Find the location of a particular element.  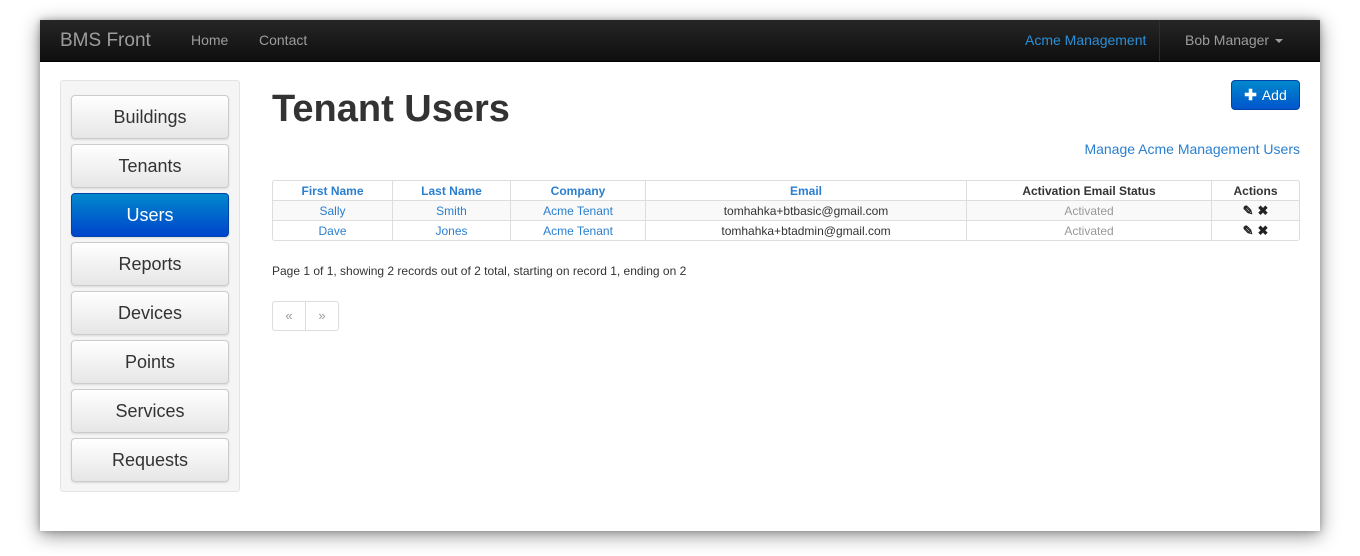

plus-icon: ✚ is located at coordinates (1250, 95).